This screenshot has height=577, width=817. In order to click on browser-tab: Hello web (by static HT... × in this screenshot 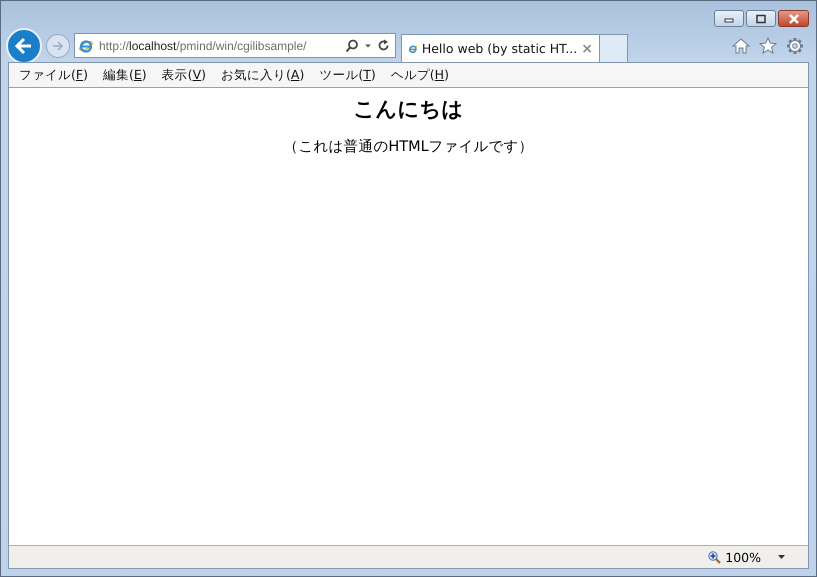, I will do `click(500, 48)`.